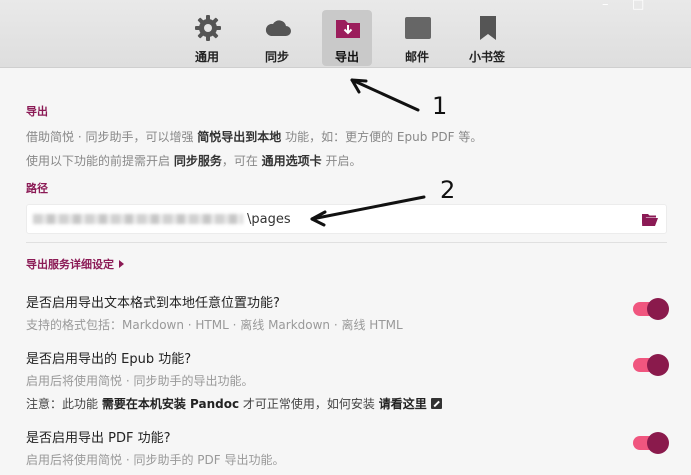 This screenshot has height=475, width=691. I want to click on external-link-icon, so click(436, 403).